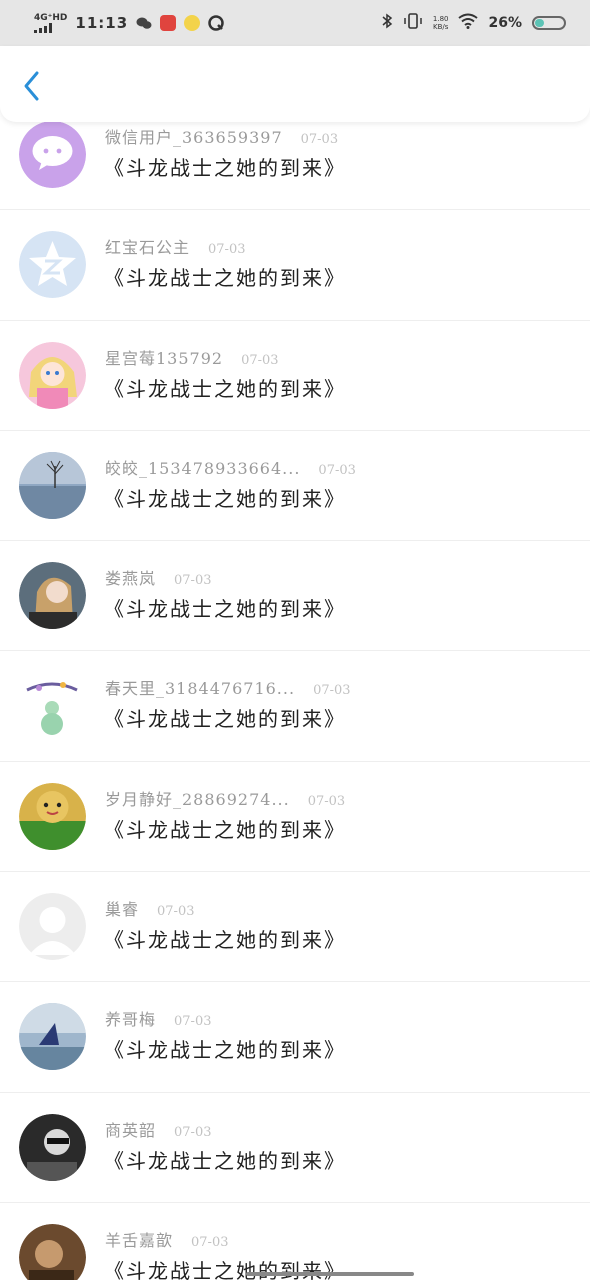 Image resolution: width=590 pixels, height=1280 pixels. I want to click on comment-item: 皎皎_153478933664... 07-03 《斗龙战士之她的到来》, so click(295, 486).